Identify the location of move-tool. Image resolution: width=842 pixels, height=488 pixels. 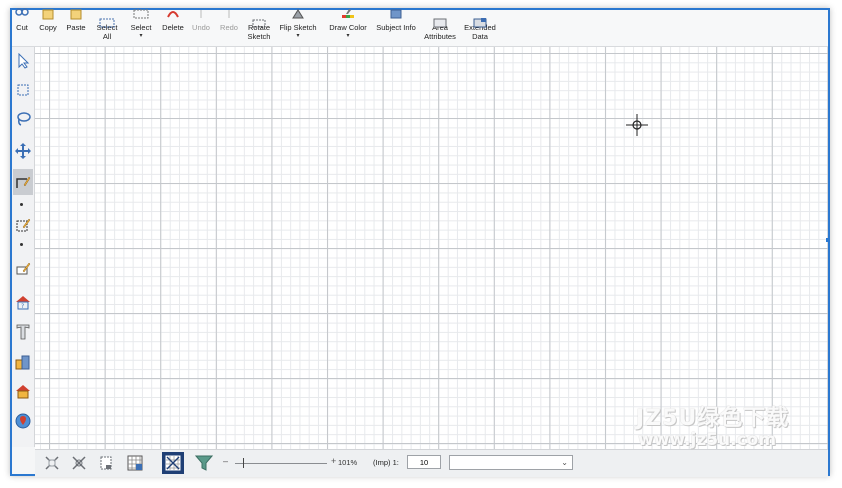
(23, 151).